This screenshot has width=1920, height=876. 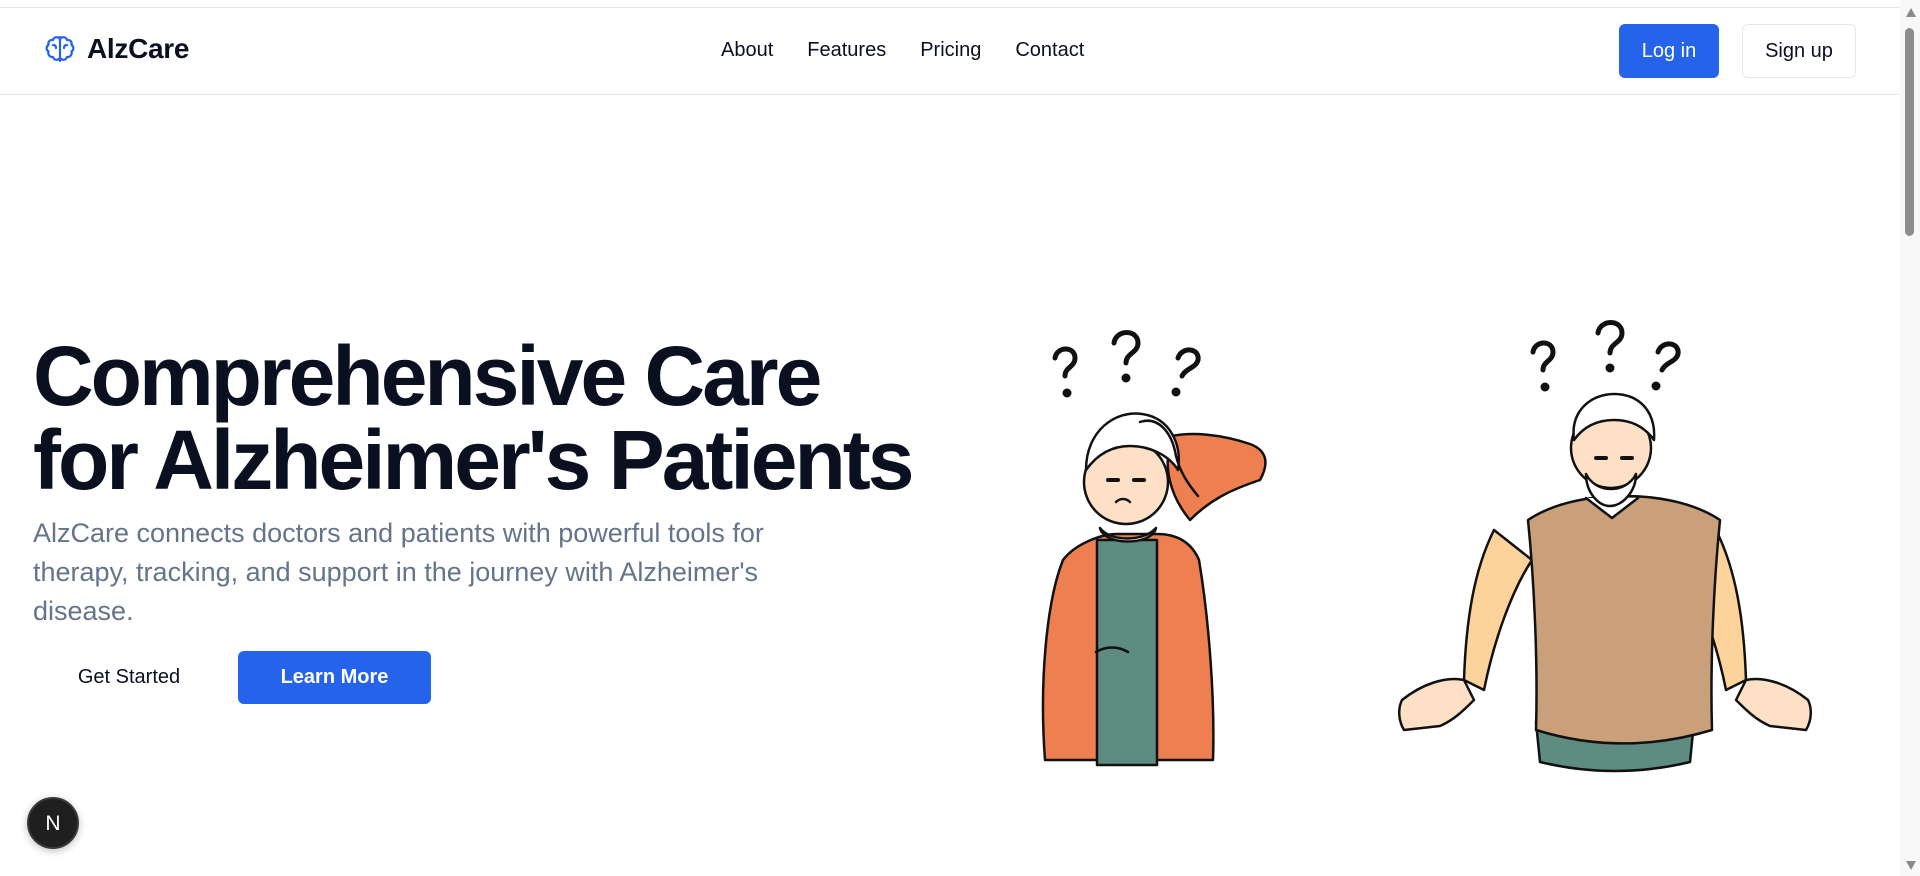 I want to click on nav-pricing: Pricing, so click(x=950, y=50).